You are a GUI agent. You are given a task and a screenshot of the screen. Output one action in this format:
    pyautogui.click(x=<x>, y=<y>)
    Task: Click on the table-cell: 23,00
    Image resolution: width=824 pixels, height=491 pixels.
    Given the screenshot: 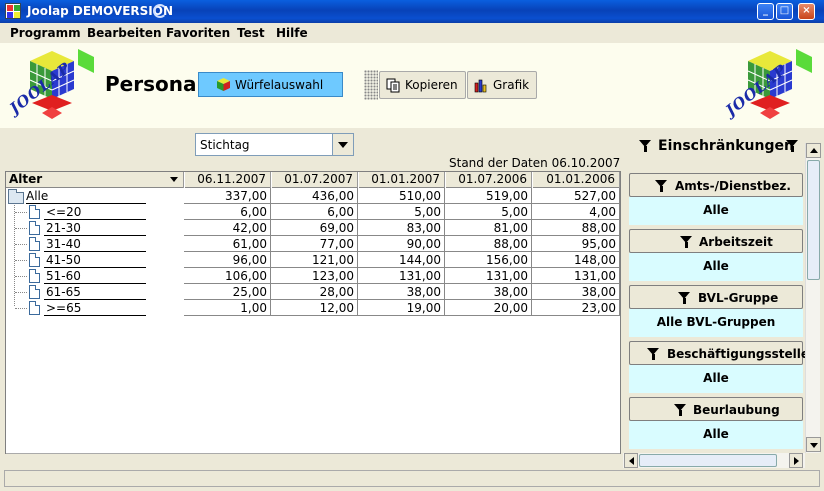 What is the action you would take?
    pyautogui.click(x=576, y=308)
    